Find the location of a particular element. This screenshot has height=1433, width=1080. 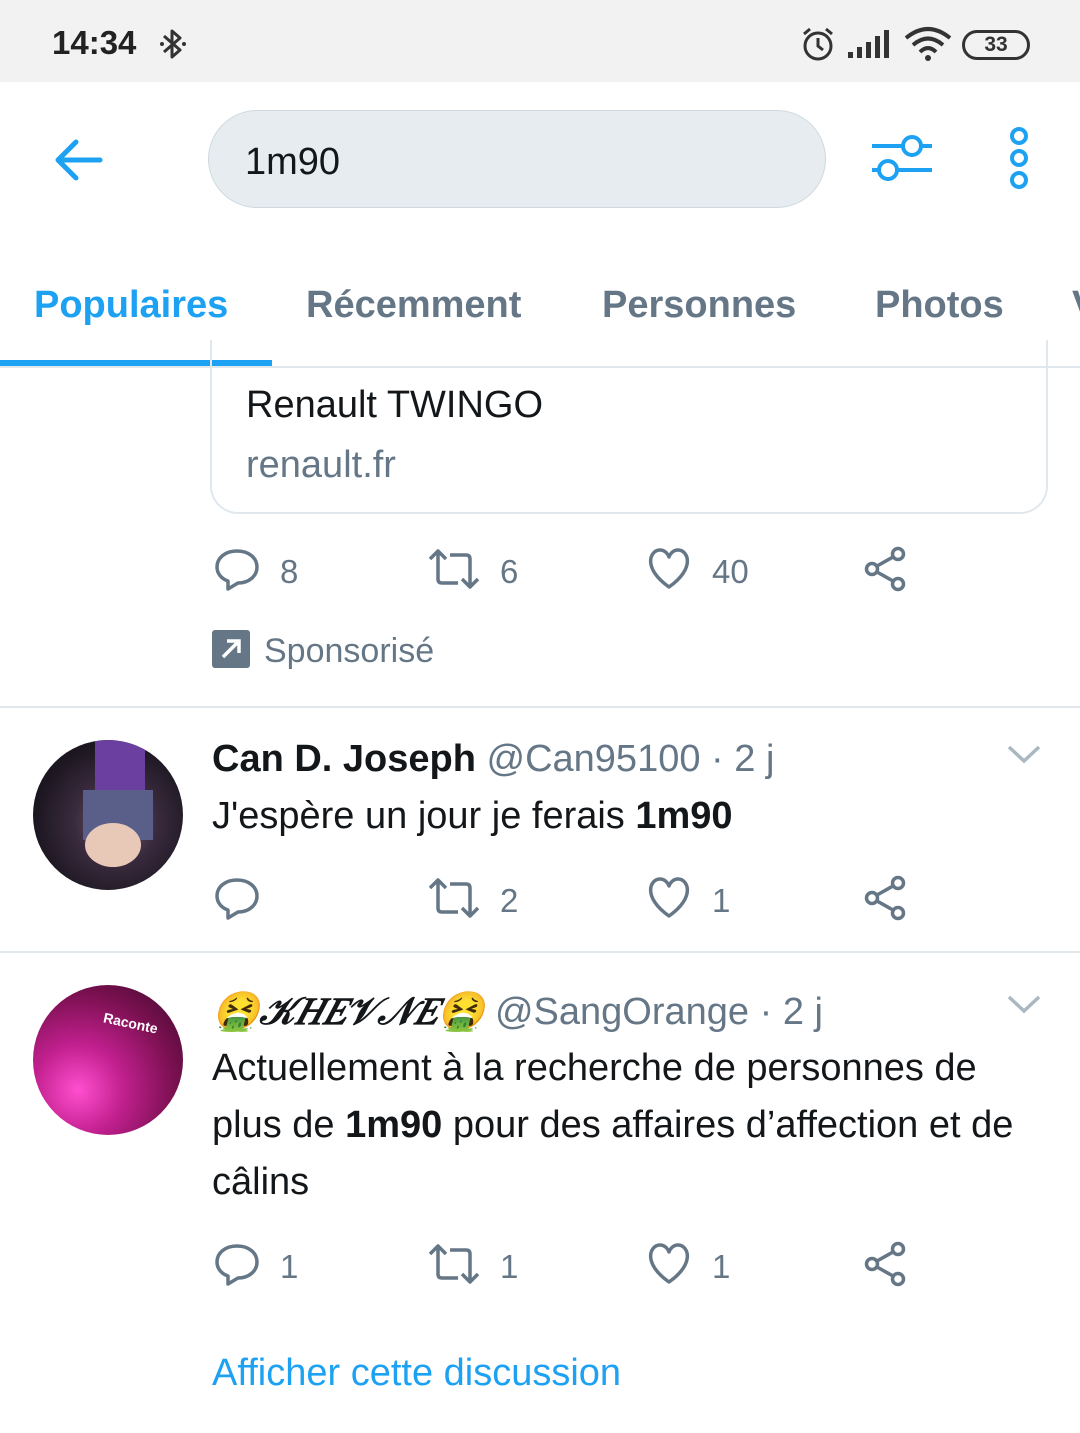

search-query: 1m90 is located at coordinates (293, 162).